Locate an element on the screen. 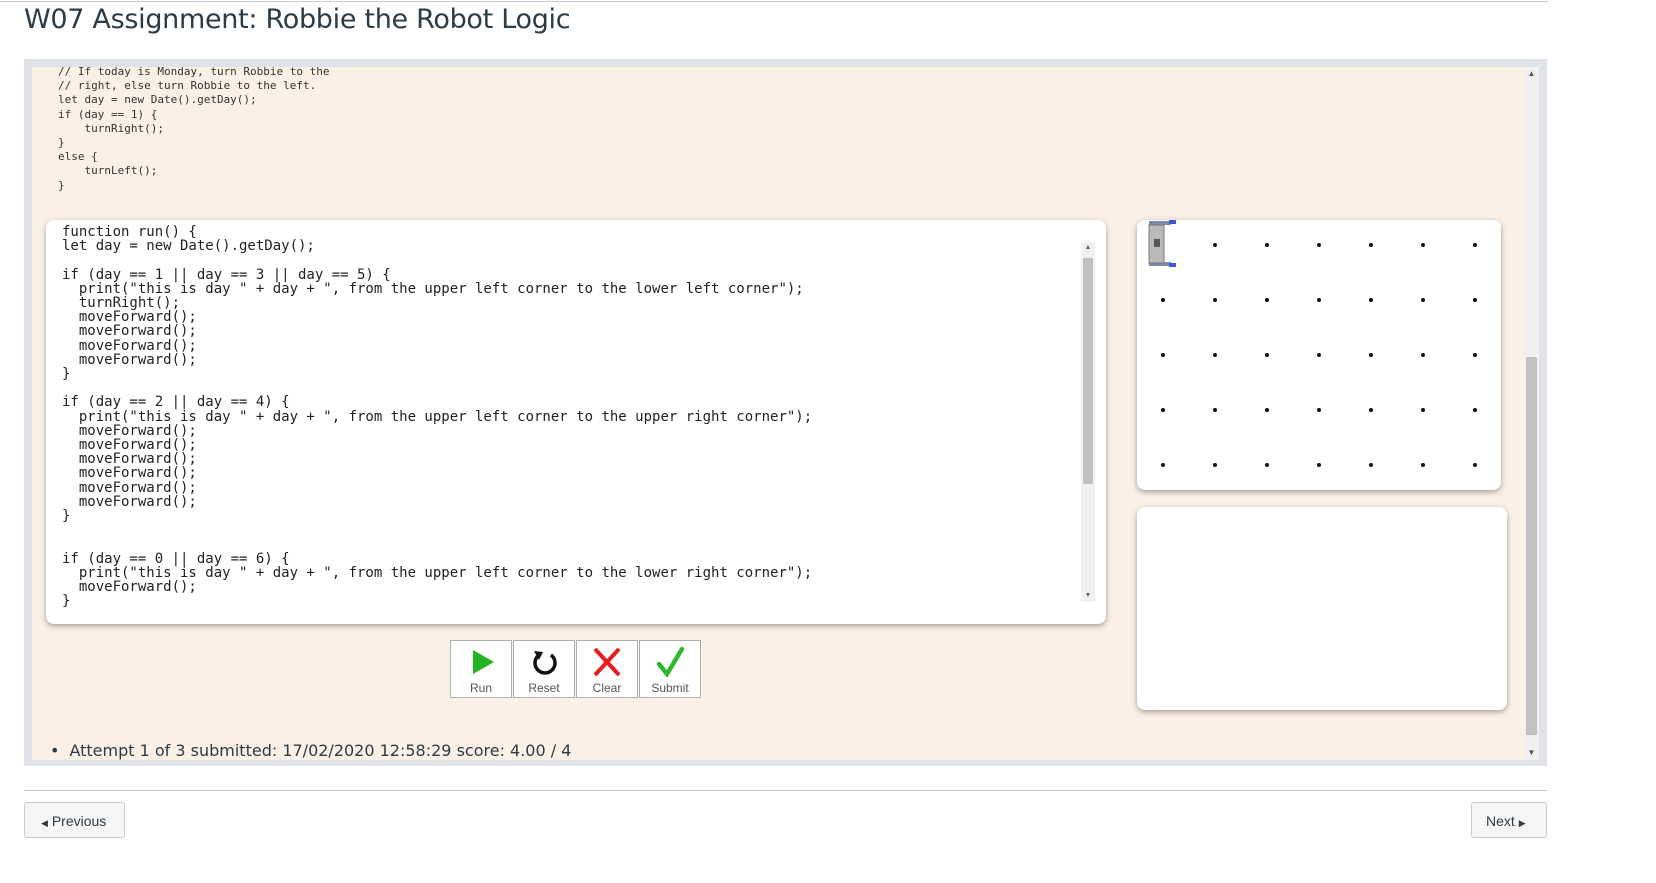 The height and width of the screenshot is (883, 1656). scroll-down-arrow-icon: ▼ is located at coordinates (1531, 753).